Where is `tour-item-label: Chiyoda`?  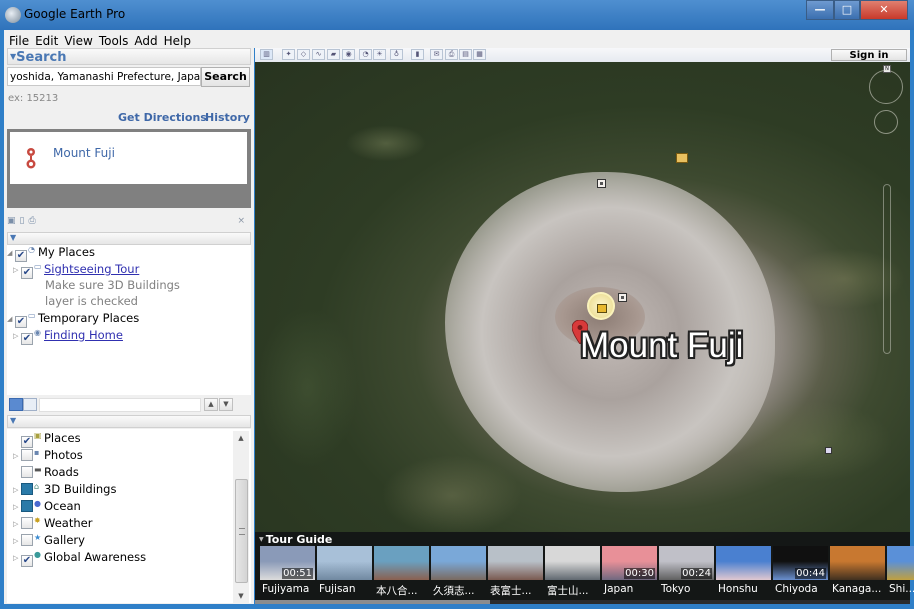
tour-item-label: Chiyoda is located at coordinates (796, 589).